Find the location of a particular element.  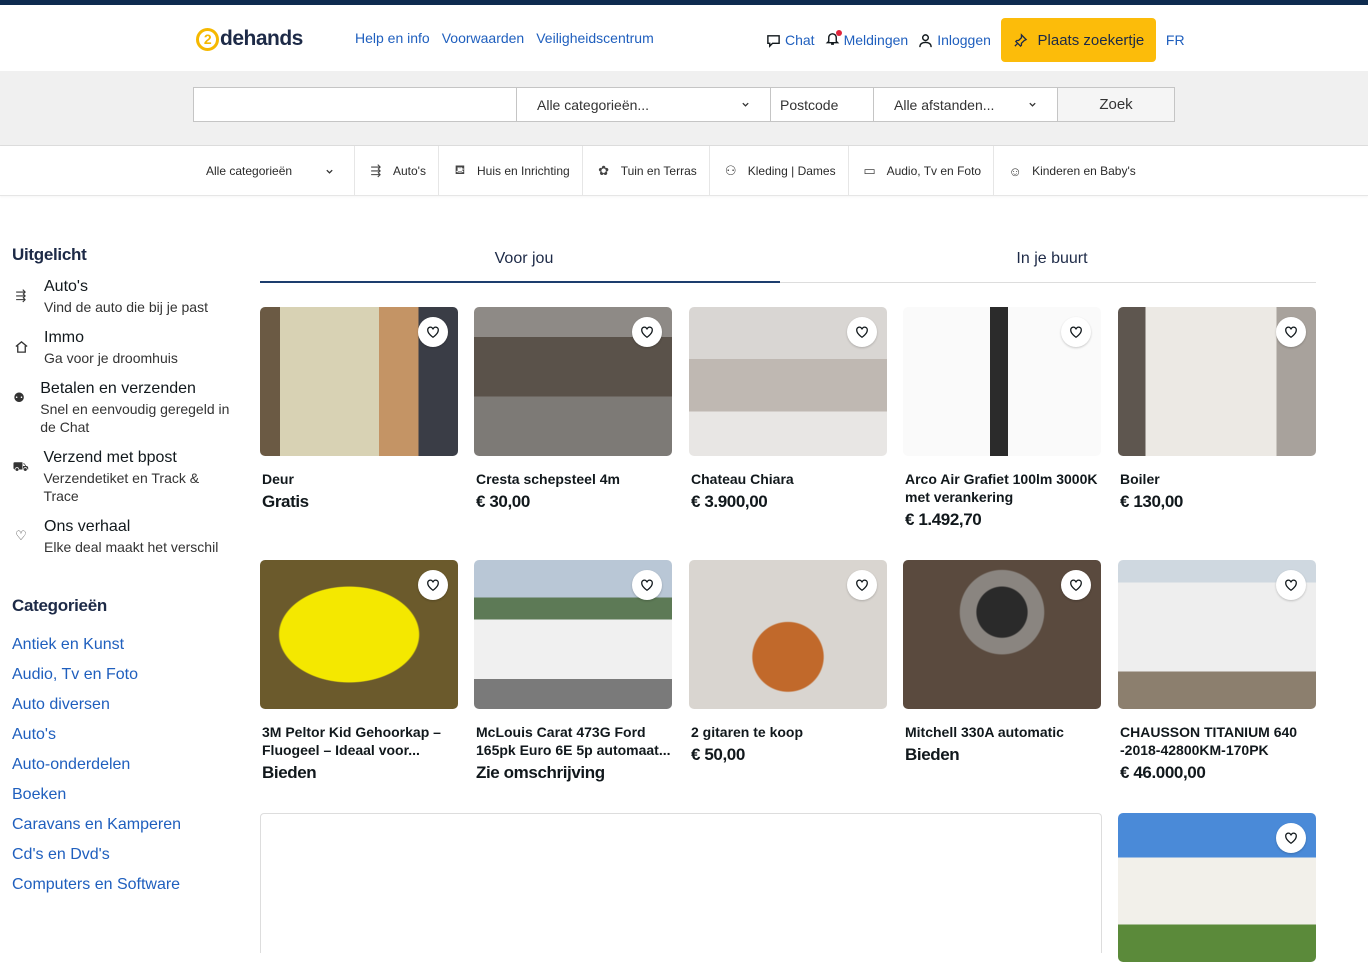

place-ad-label: Plaats zoekertje is located at coordinates (1091, 40).